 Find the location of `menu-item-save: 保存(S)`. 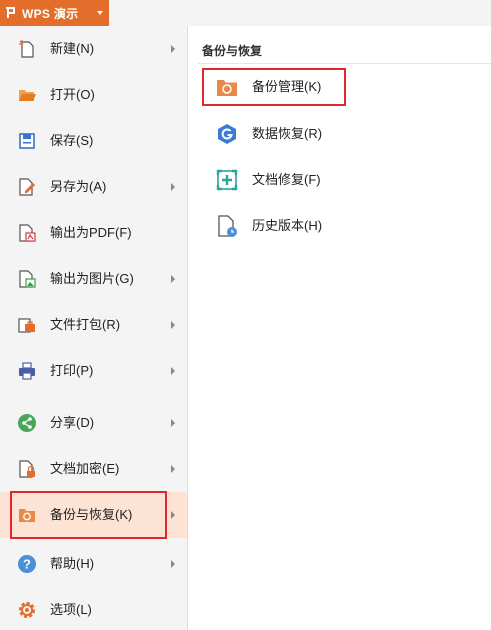

menu-item-save: 保存(S) is located at coordinates (93, 141).